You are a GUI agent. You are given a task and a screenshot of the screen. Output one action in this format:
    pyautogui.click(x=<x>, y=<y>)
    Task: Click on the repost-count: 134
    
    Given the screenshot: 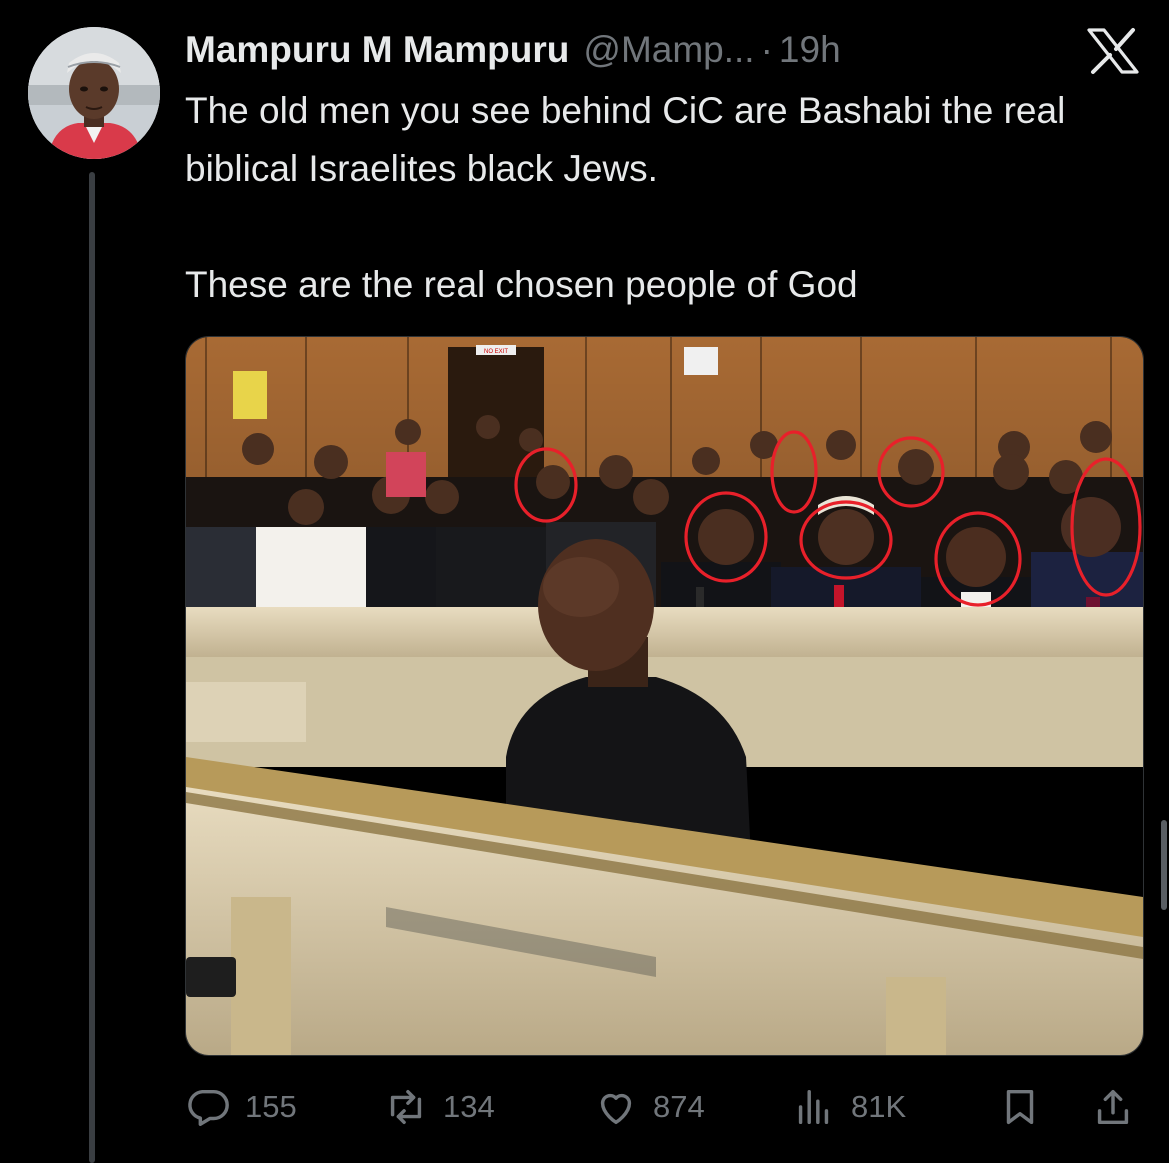 What is the action you would take?
    pyautogui.click(x=469, y=1106)
    